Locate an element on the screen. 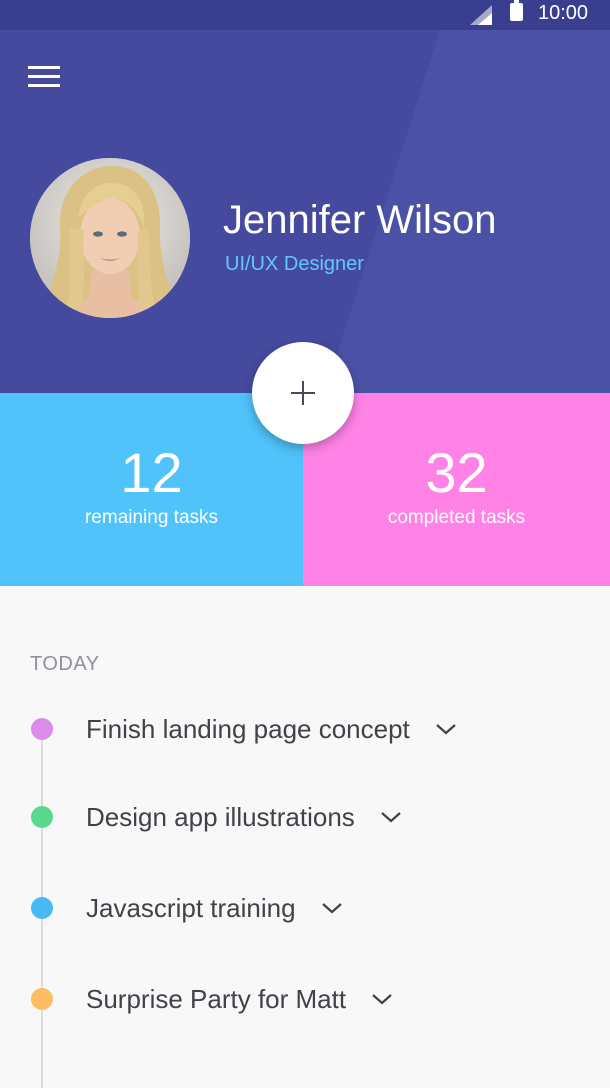 This screenshot has height=1088, width=610. remaining-tasks-count: 12 is located at coordinates (151, 472).